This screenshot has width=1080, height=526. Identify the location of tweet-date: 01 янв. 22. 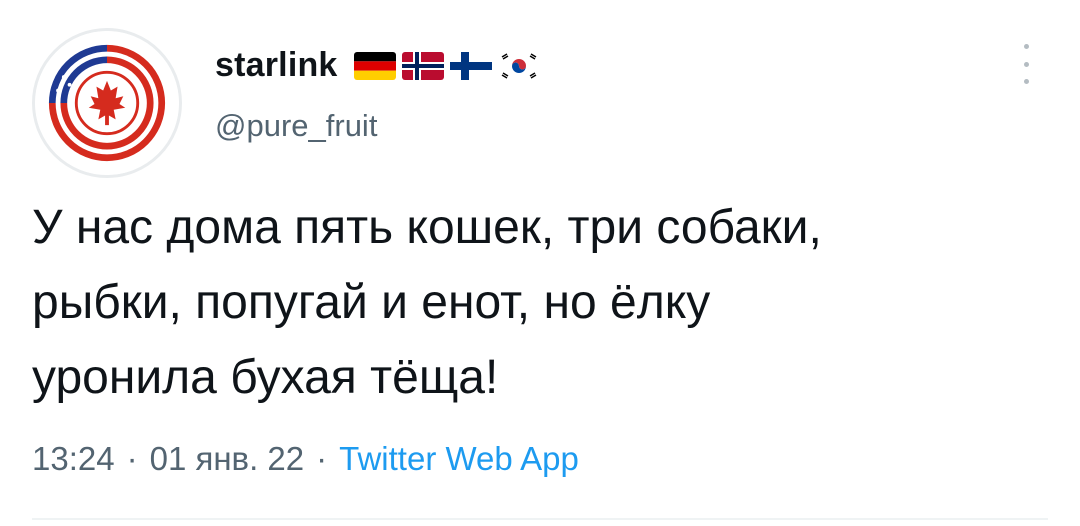
(227, 459).